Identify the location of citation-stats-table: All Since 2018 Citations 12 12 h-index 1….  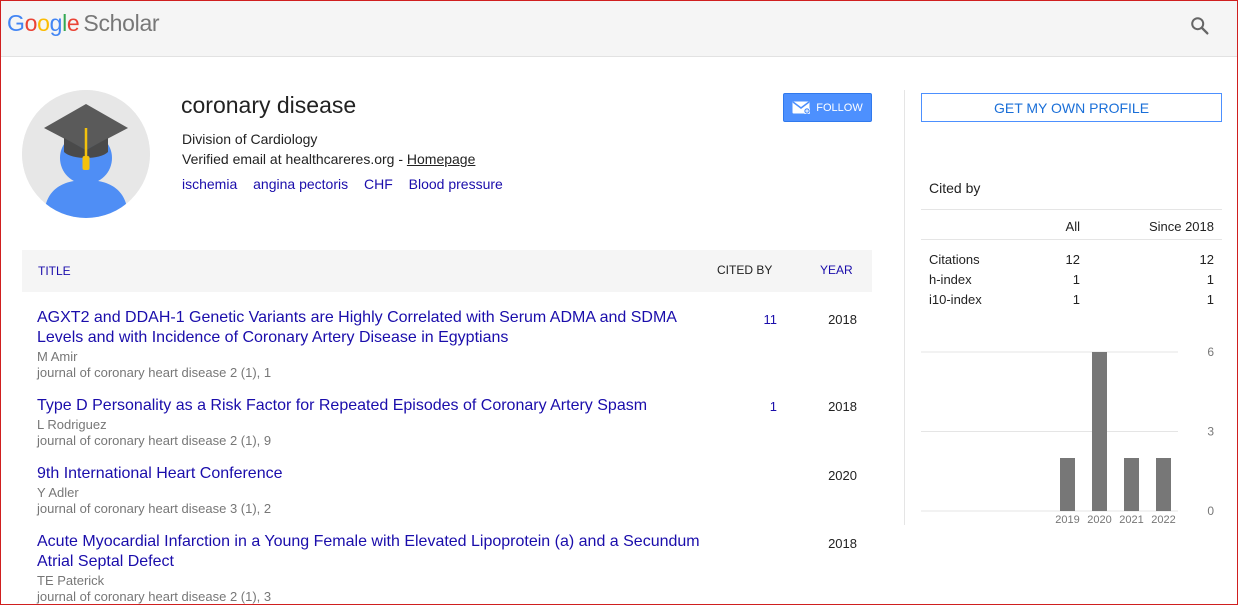
(1071, 259).